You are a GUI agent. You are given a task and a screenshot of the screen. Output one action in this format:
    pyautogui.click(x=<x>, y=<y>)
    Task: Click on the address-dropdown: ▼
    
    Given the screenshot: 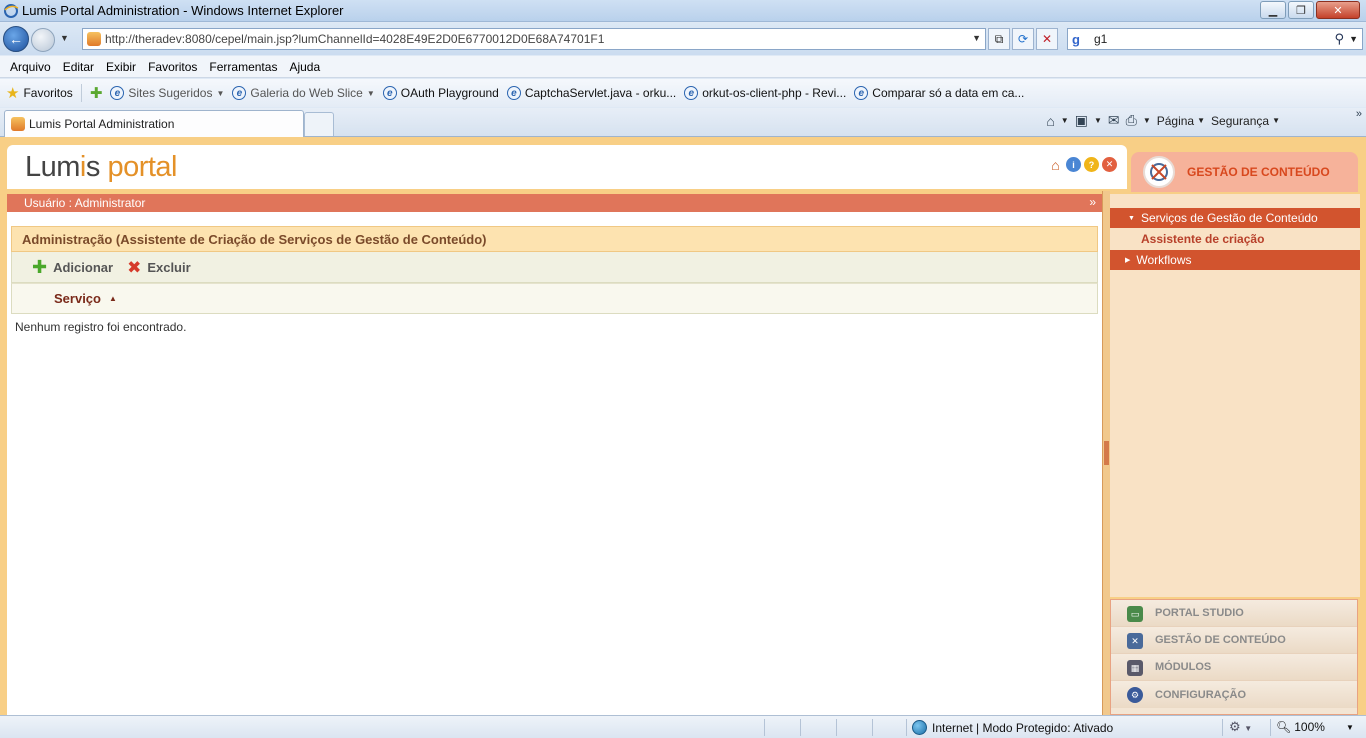 What is the action you would take?
    pyautogui.click(x=976, y=38)
    